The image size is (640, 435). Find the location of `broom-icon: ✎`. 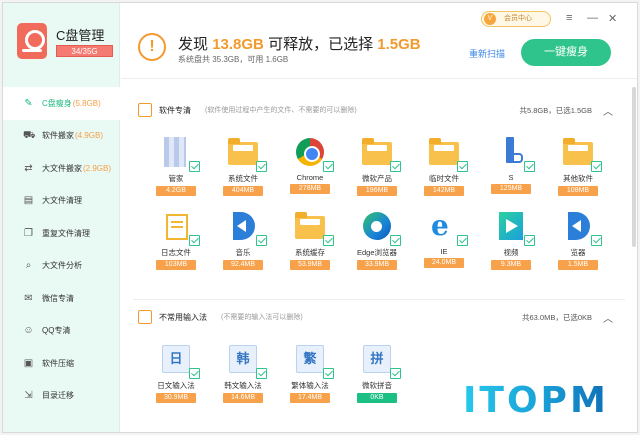

broom-icon: ✎ is located at coordinates (28, 103).